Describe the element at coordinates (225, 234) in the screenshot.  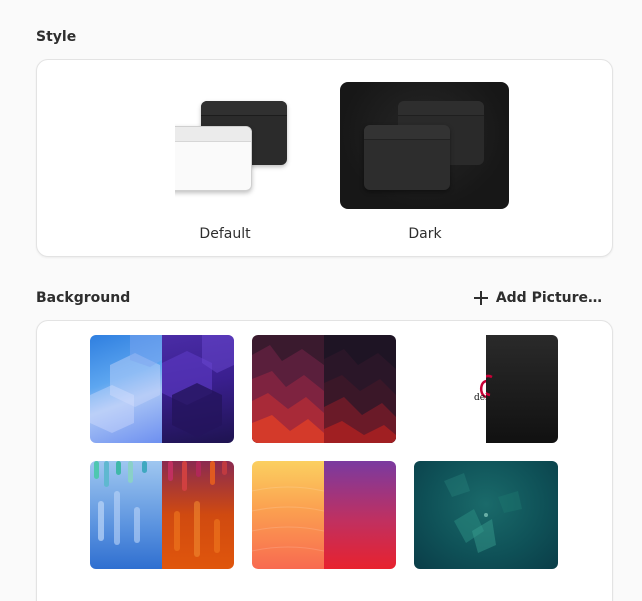
I see `style-option-default-label: Default` at that location.